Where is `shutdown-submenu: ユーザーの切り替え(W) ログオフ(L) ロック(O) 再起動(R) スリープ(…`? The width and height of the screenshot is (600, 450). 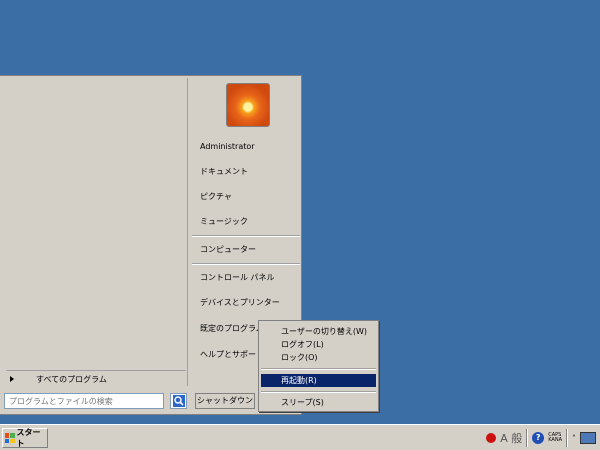
shutdown-submenu: ユーザーの切り替え(W) ログオフ(L) ロック(O) 再起動(R) スリープ(… is located at coordinates (318, 366).